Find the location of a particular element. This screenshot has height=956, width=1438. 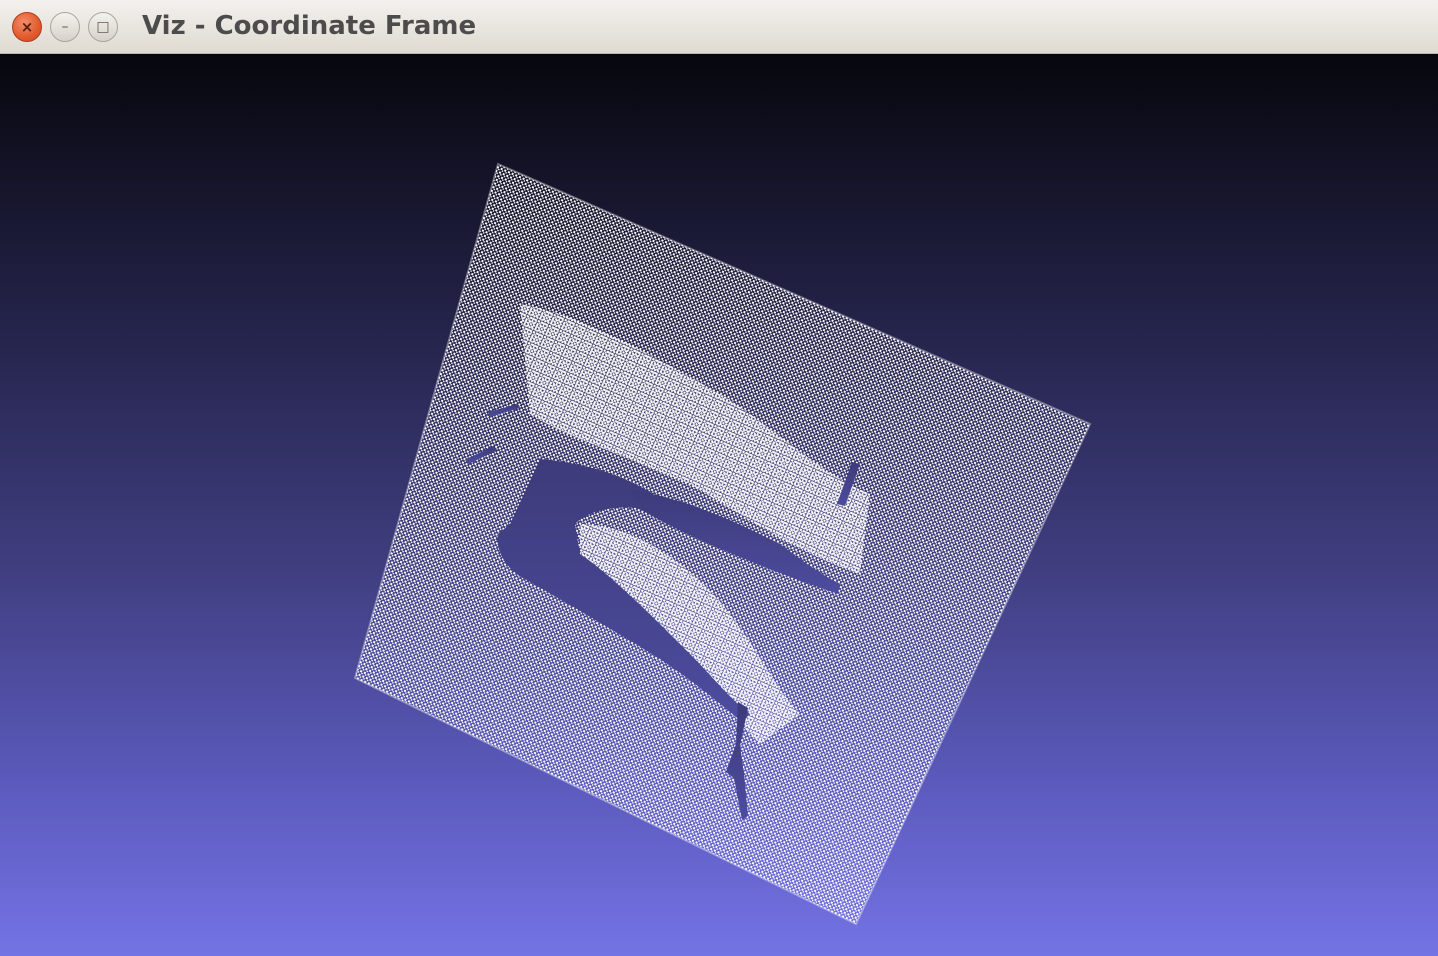

close-icon: × is located at coordinates (27, 27).